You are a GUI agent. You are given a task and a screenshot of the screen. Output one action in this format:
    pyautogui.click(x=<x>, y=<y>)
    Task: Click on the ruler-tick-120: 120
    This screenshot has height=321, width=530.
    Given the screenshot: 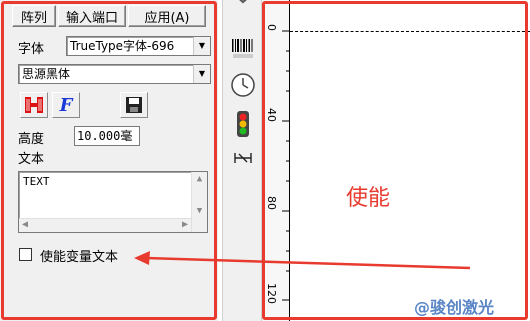 What is the action you would take?
    pyautogui.click(x=271, y=293)
    